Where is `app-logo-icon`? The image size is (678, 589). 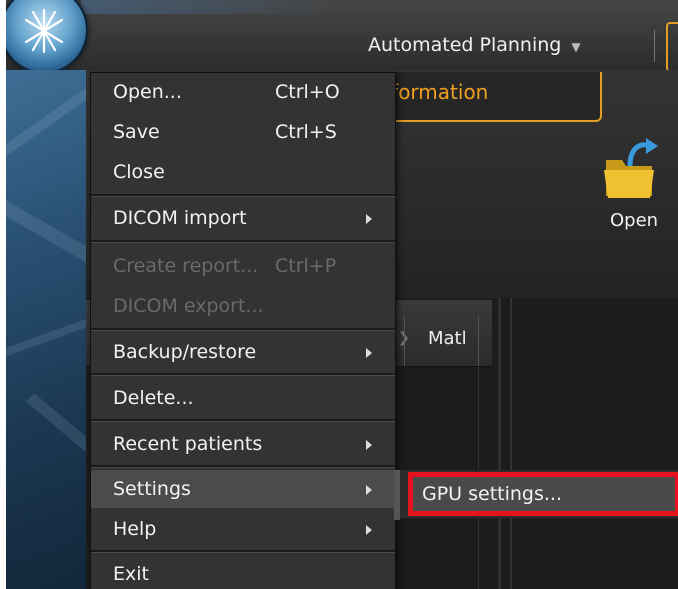 app-logo-icon is located at coordinates (44, 31).